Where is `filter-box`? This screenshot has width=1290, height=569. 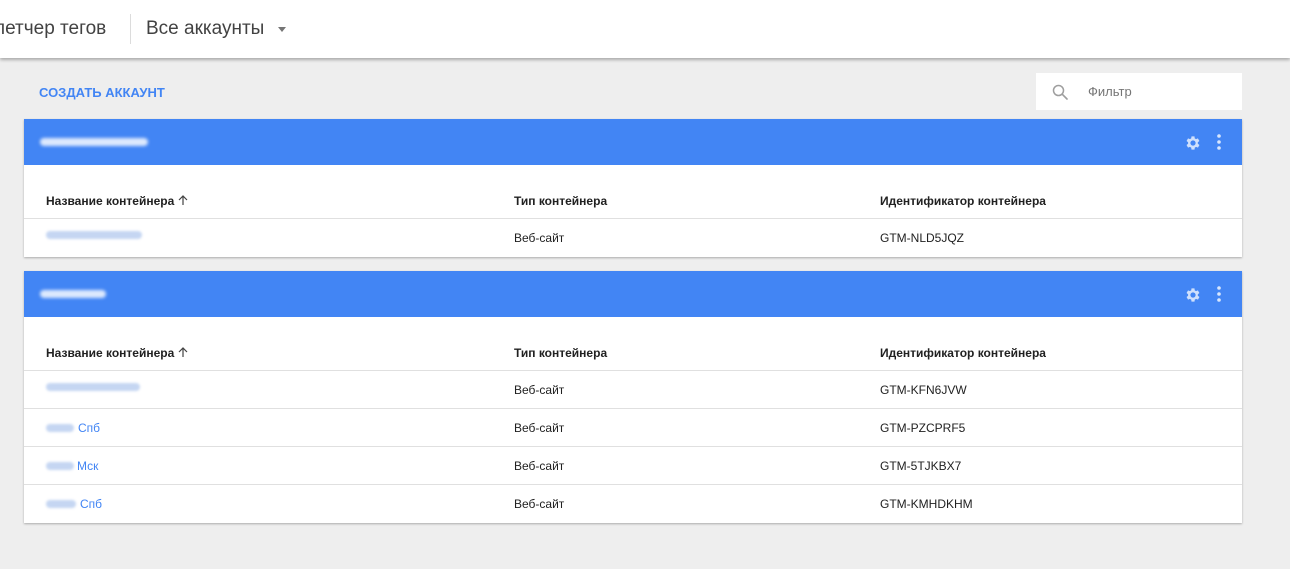 filter-box is located at coordinates (1139, 91).